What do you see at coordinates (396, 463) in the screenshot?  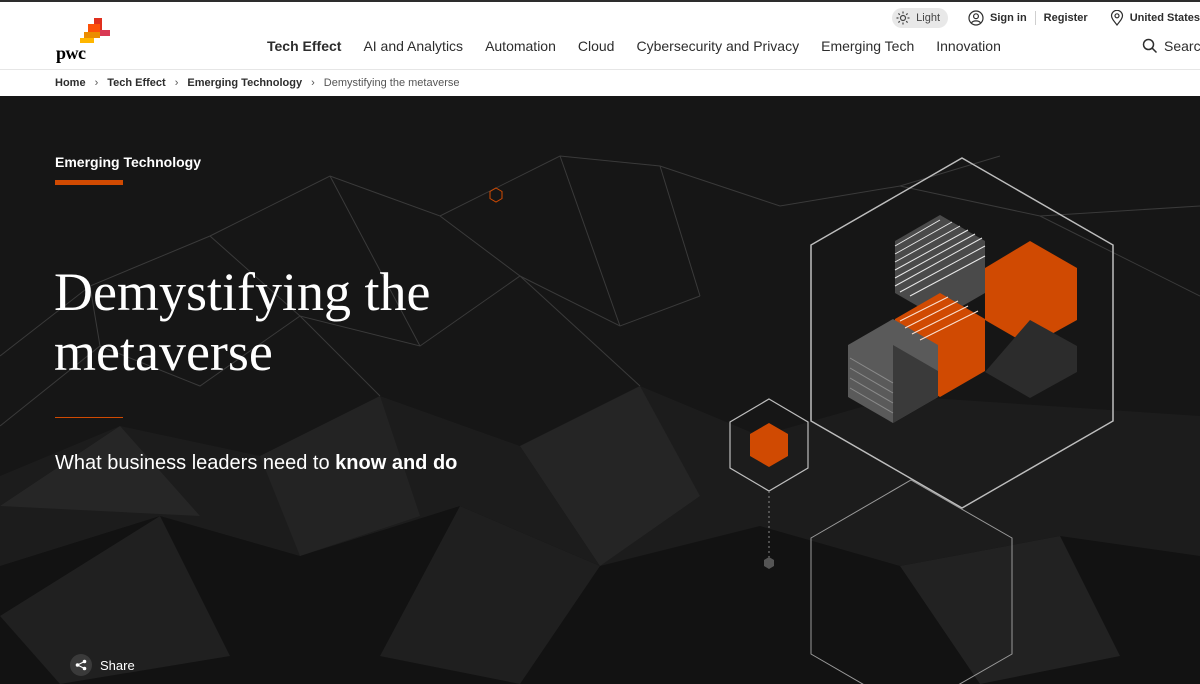 I see `subtitle-bold: know and do` at bounding box center [396, 463].